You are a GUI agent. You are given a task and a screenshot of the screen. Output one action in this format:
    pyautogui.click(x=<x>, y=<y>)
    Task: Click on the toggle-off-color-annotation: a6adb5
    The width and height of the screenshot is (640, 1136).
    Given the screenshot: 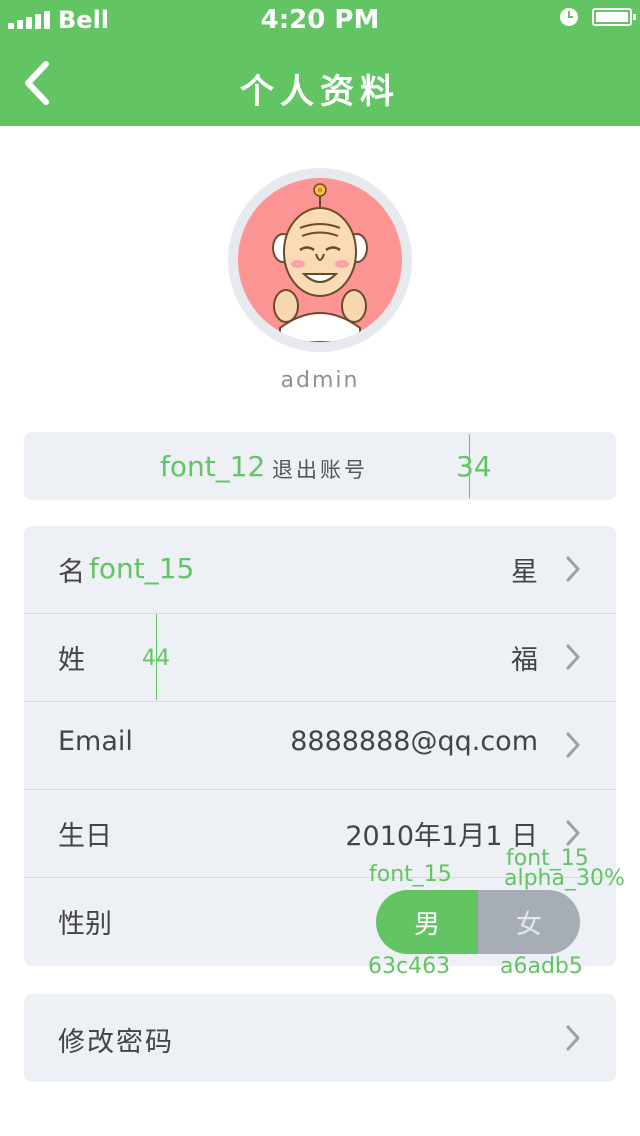 What is the action you would take?
    pyautogui.click(x=541, y=966)
    